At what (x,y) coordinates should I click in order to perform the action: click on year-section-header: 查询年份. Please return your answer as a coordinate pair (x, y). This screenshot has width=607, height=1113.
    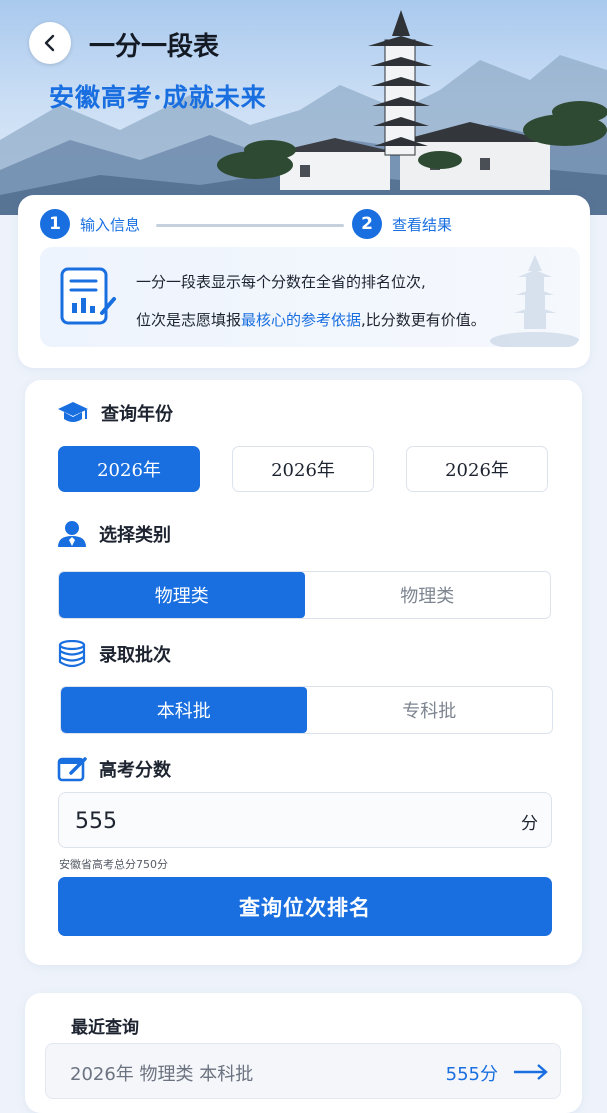
    Looking at the image, I should click on (115, 413).